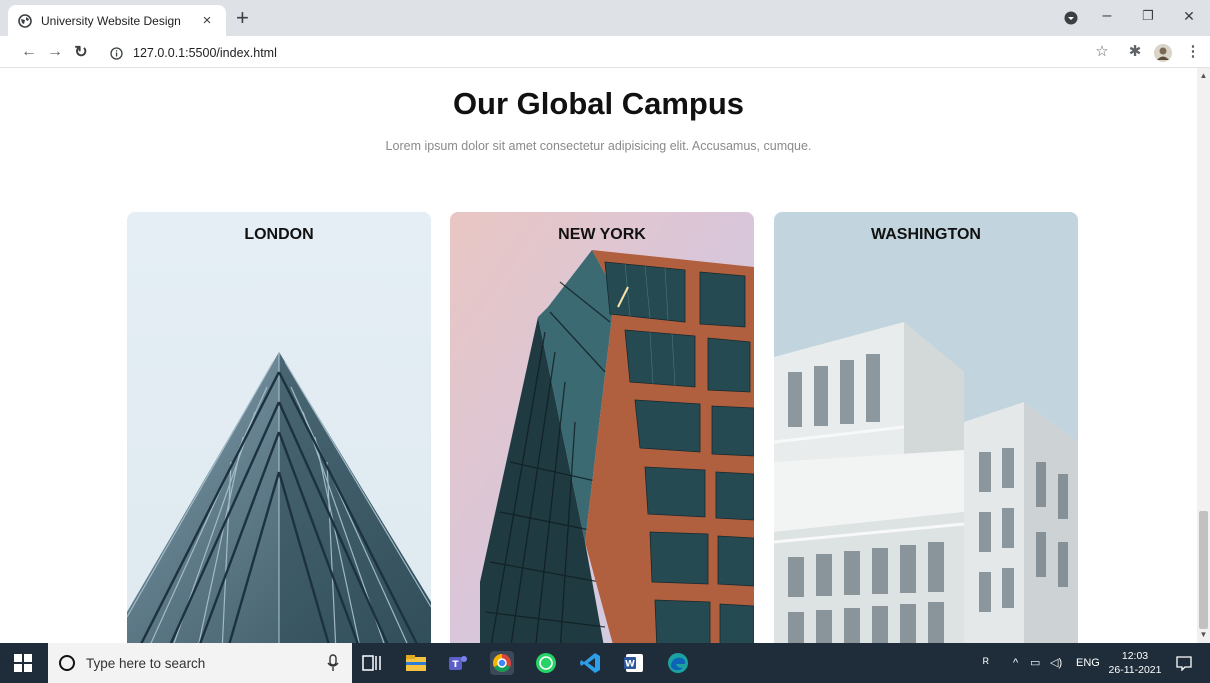 Image resolution: width=1210 pixels, height=683 pixels. I want to click on svg-text: T, so click(455, 665).